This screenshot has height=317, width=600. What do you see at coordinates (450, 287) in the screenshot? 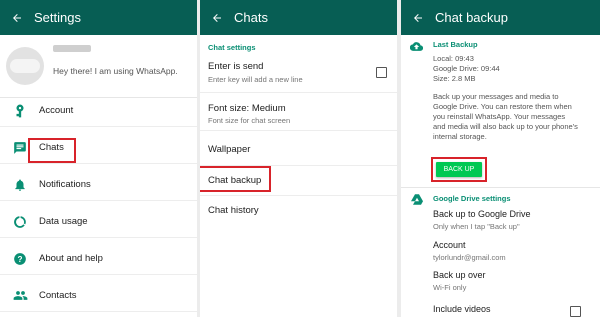
I see `setting-subtitle: Wi-Fi only` at bounding box center [450, 287].